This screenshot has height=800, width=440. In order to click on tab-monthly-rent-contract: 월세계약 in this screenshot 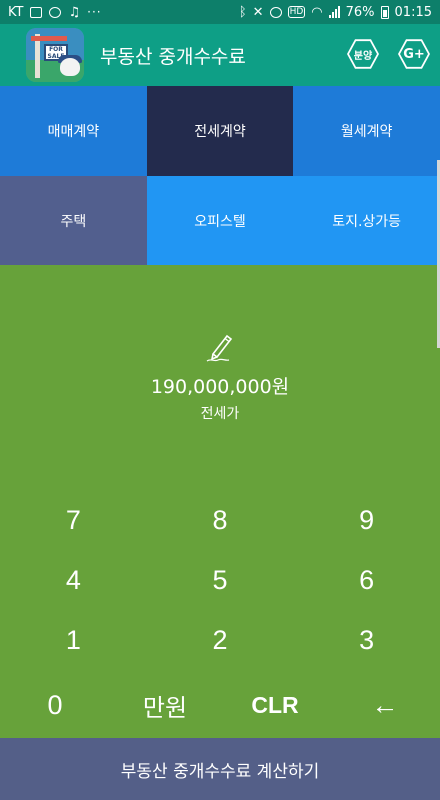, I will do `click(366, 131)`.